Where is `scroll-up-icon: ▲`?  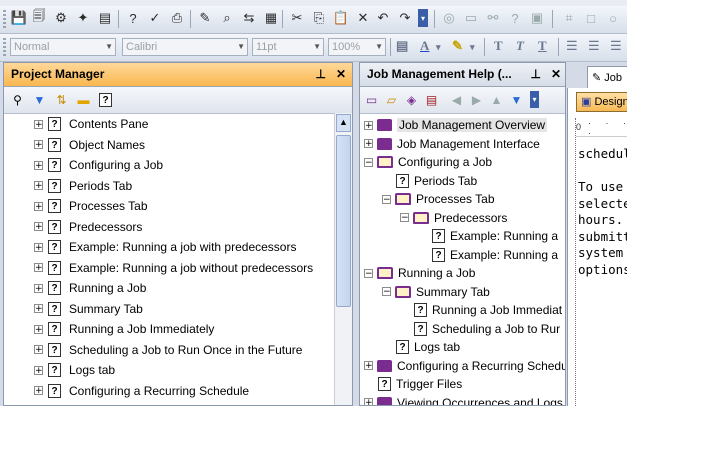 scroll-up-icon: ▲ is located at coordinates (343, 123).